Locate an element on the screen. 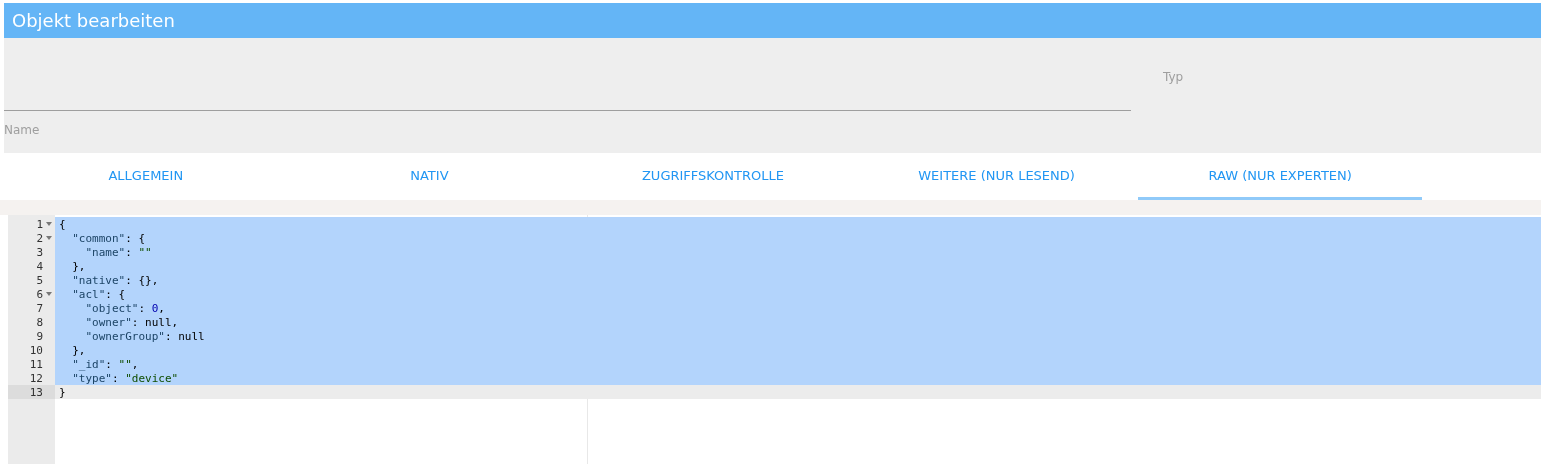  code-line: "acl": { is located at coordinates (98, 294).